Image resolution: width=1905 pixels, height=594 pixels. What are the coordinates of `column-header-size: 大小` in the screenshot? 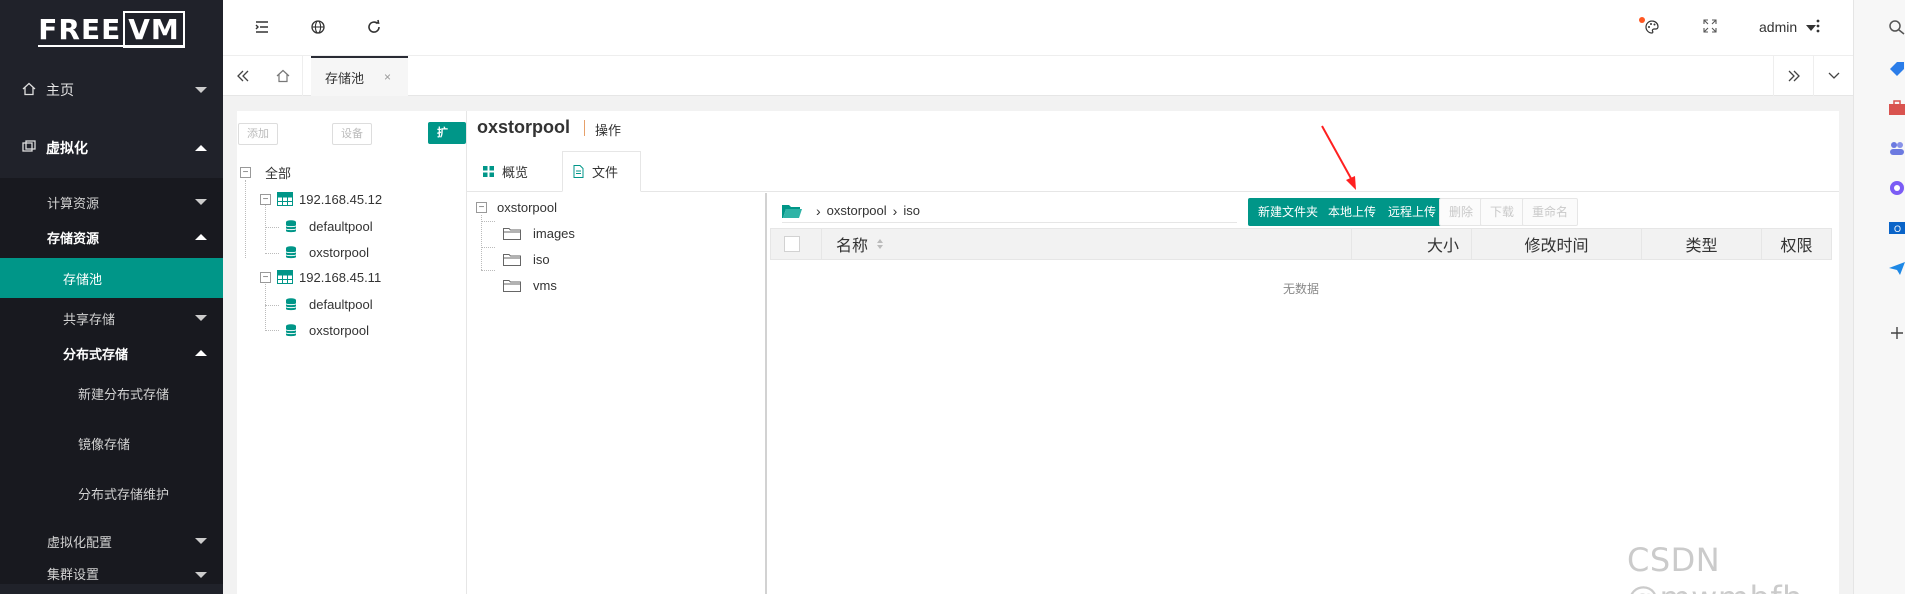 It's located at (1412, 244).